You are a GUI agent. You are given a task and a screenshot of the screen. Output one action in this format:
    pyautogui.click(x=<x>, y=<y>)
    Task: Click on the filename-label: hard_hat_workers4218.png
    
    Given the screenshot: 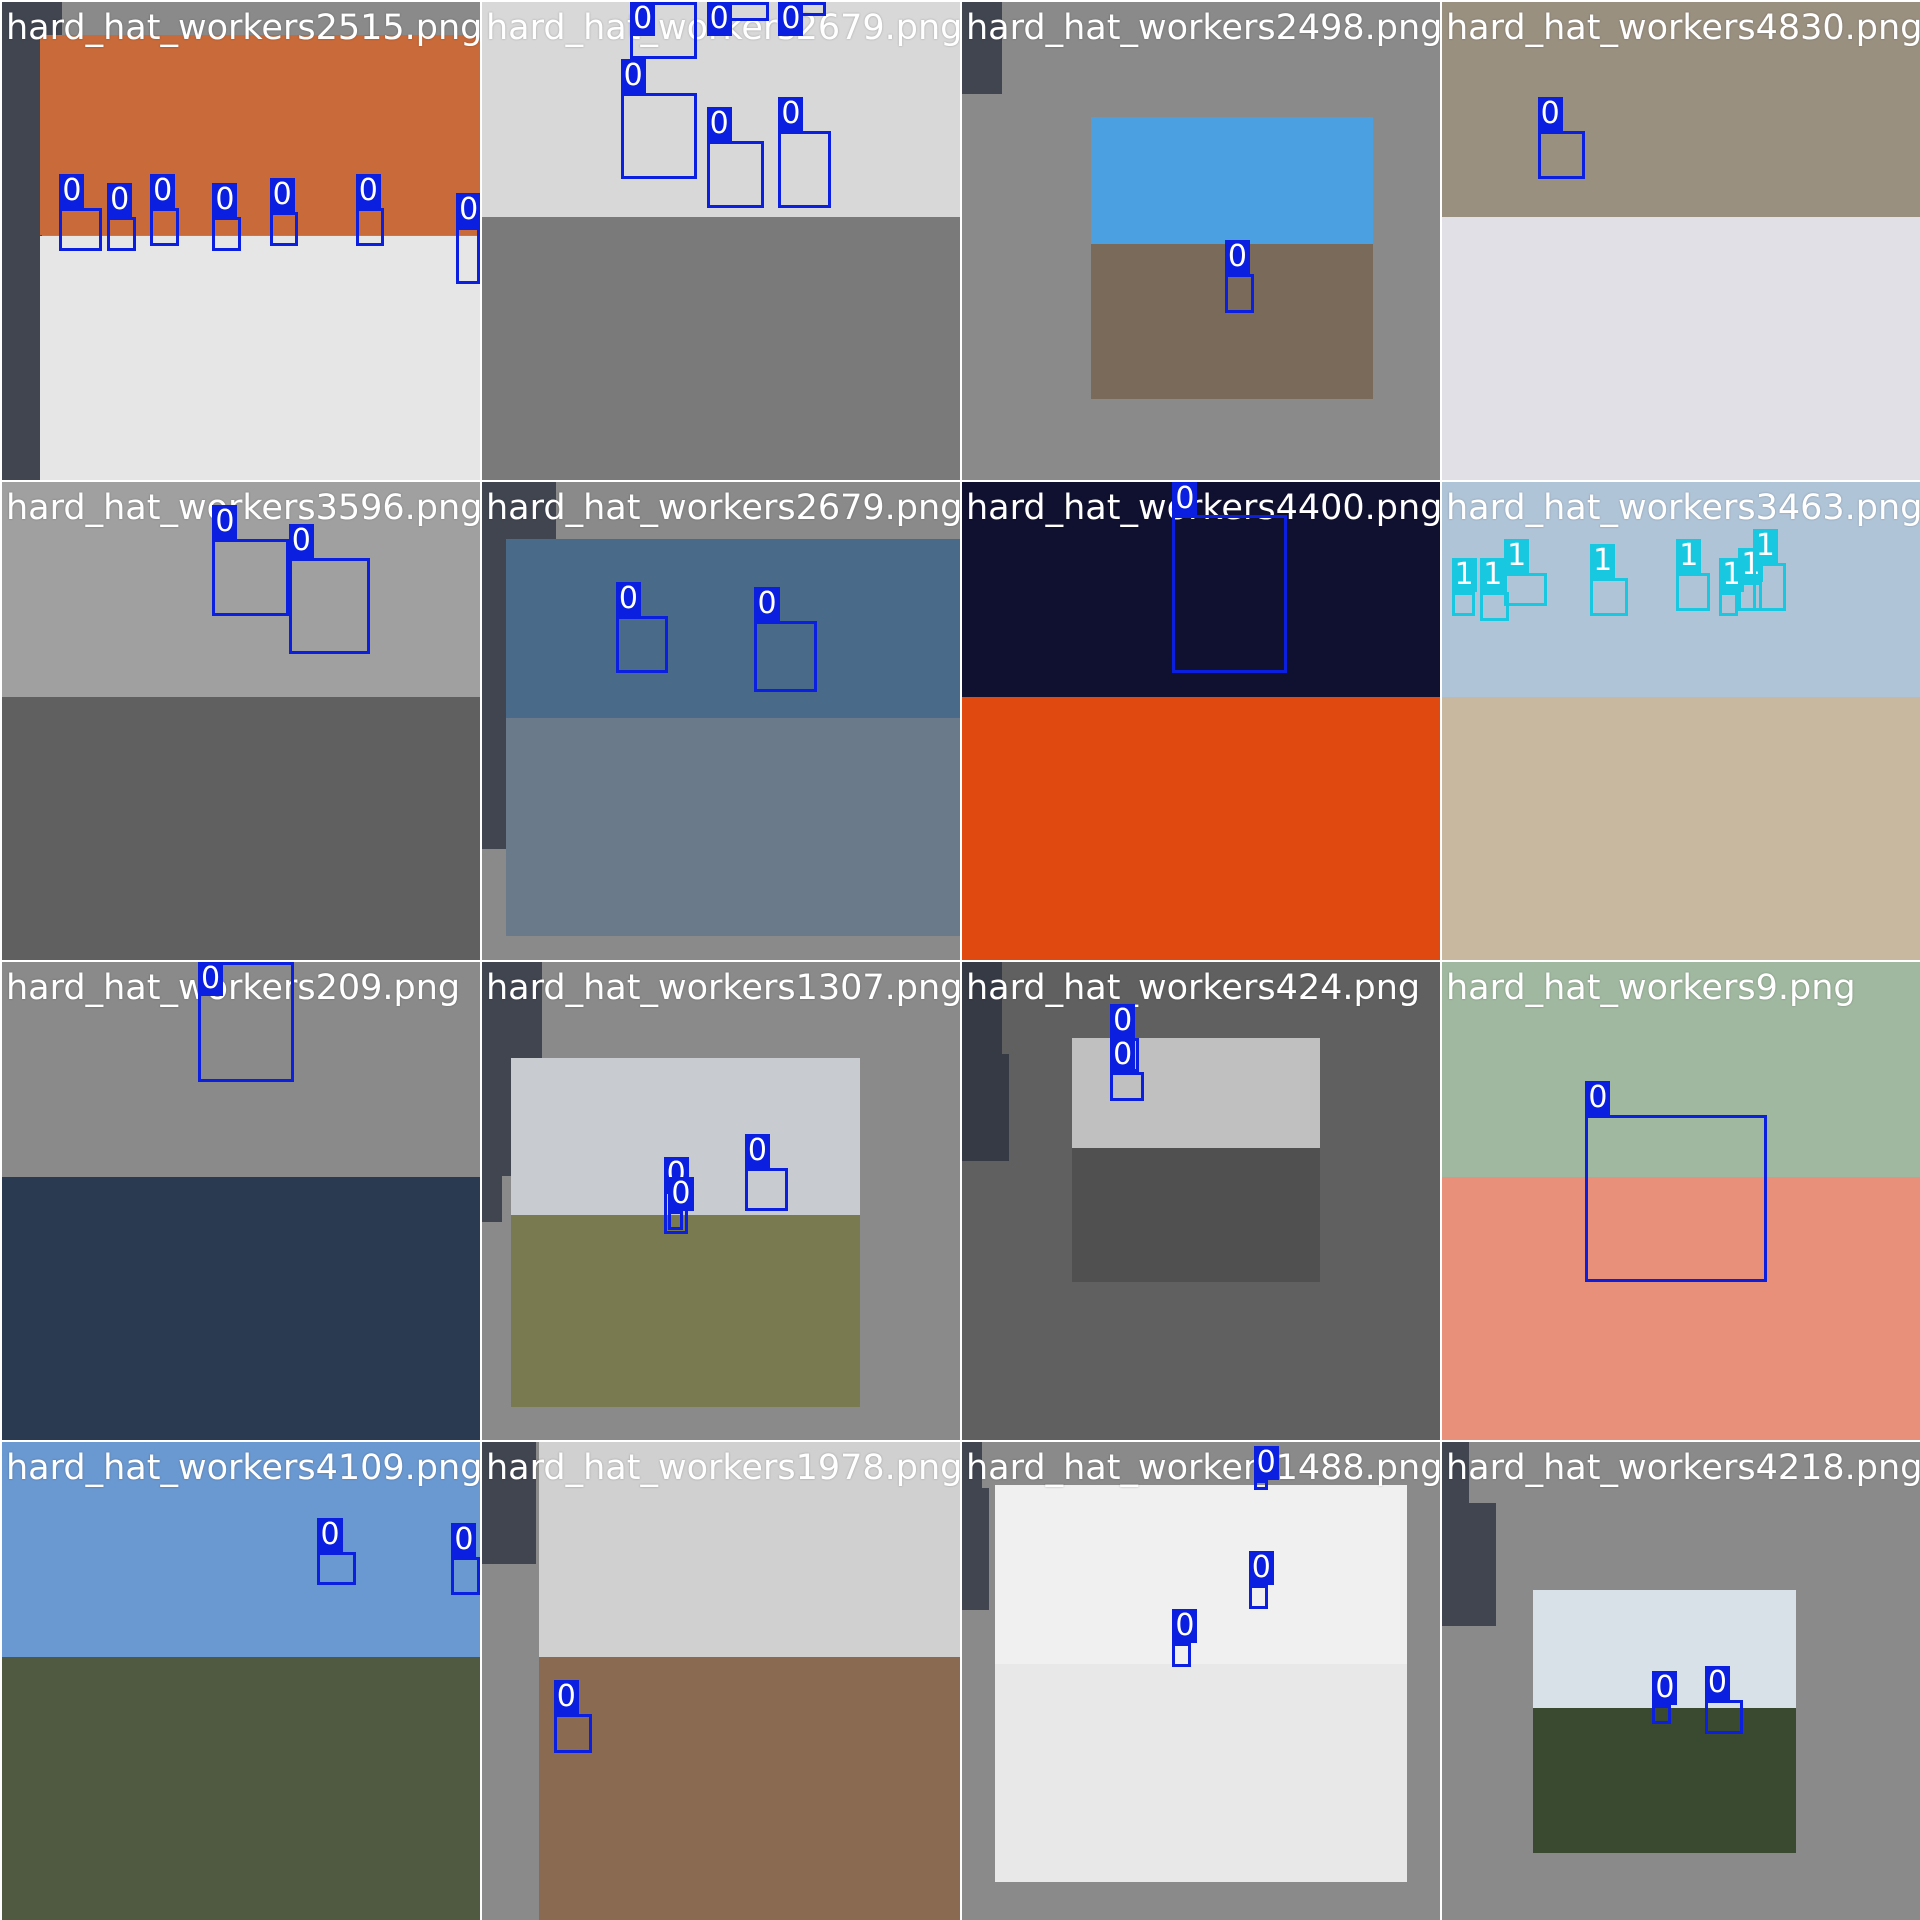 What is the action you would take?
    pyautogui.click(x=1683, y=1468)
    